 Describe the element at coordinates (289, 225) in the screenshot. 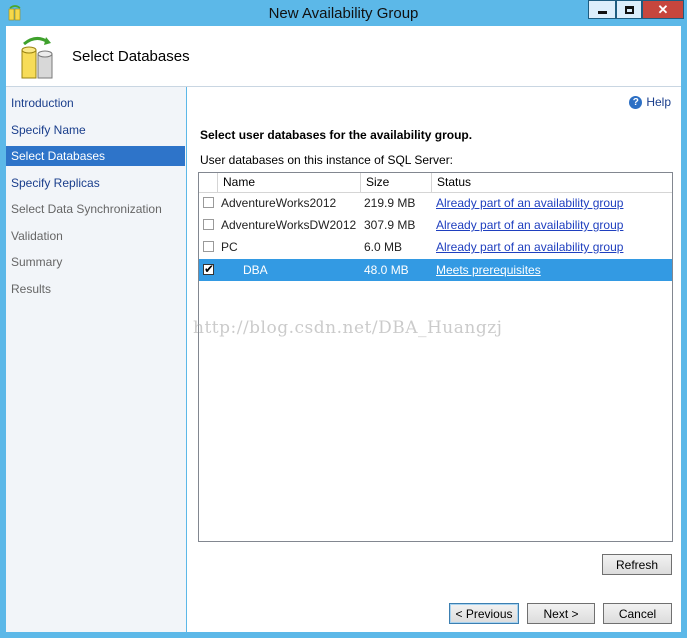

I see `database-name: AdventureWorksDW2012` at that location.